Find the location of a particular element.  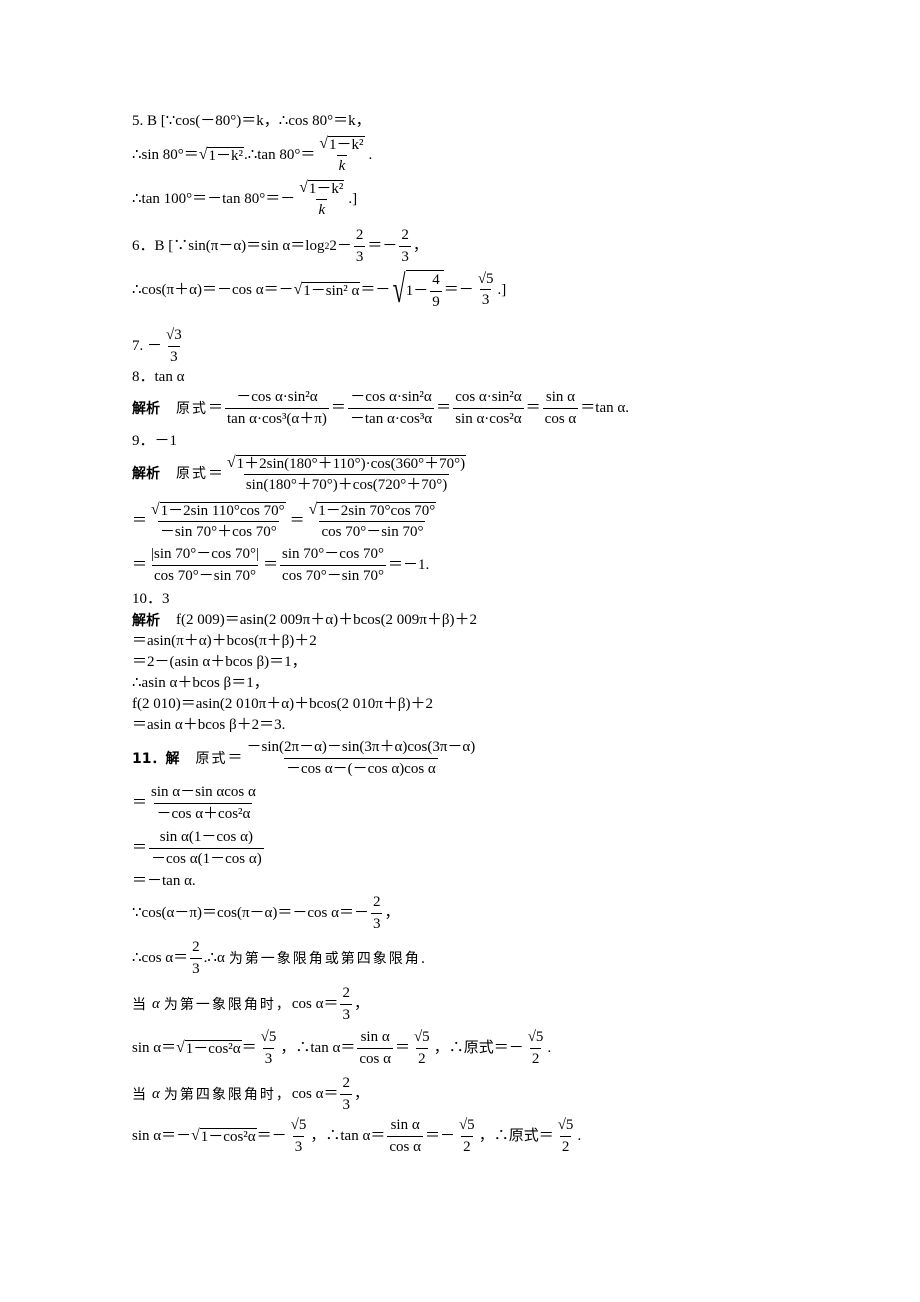

q6-line-1: 6．B [∵sin(π－α)＝sin α＝log 2 2－ 23 ＝－ 23 ， is located at coordinates (280, 246).